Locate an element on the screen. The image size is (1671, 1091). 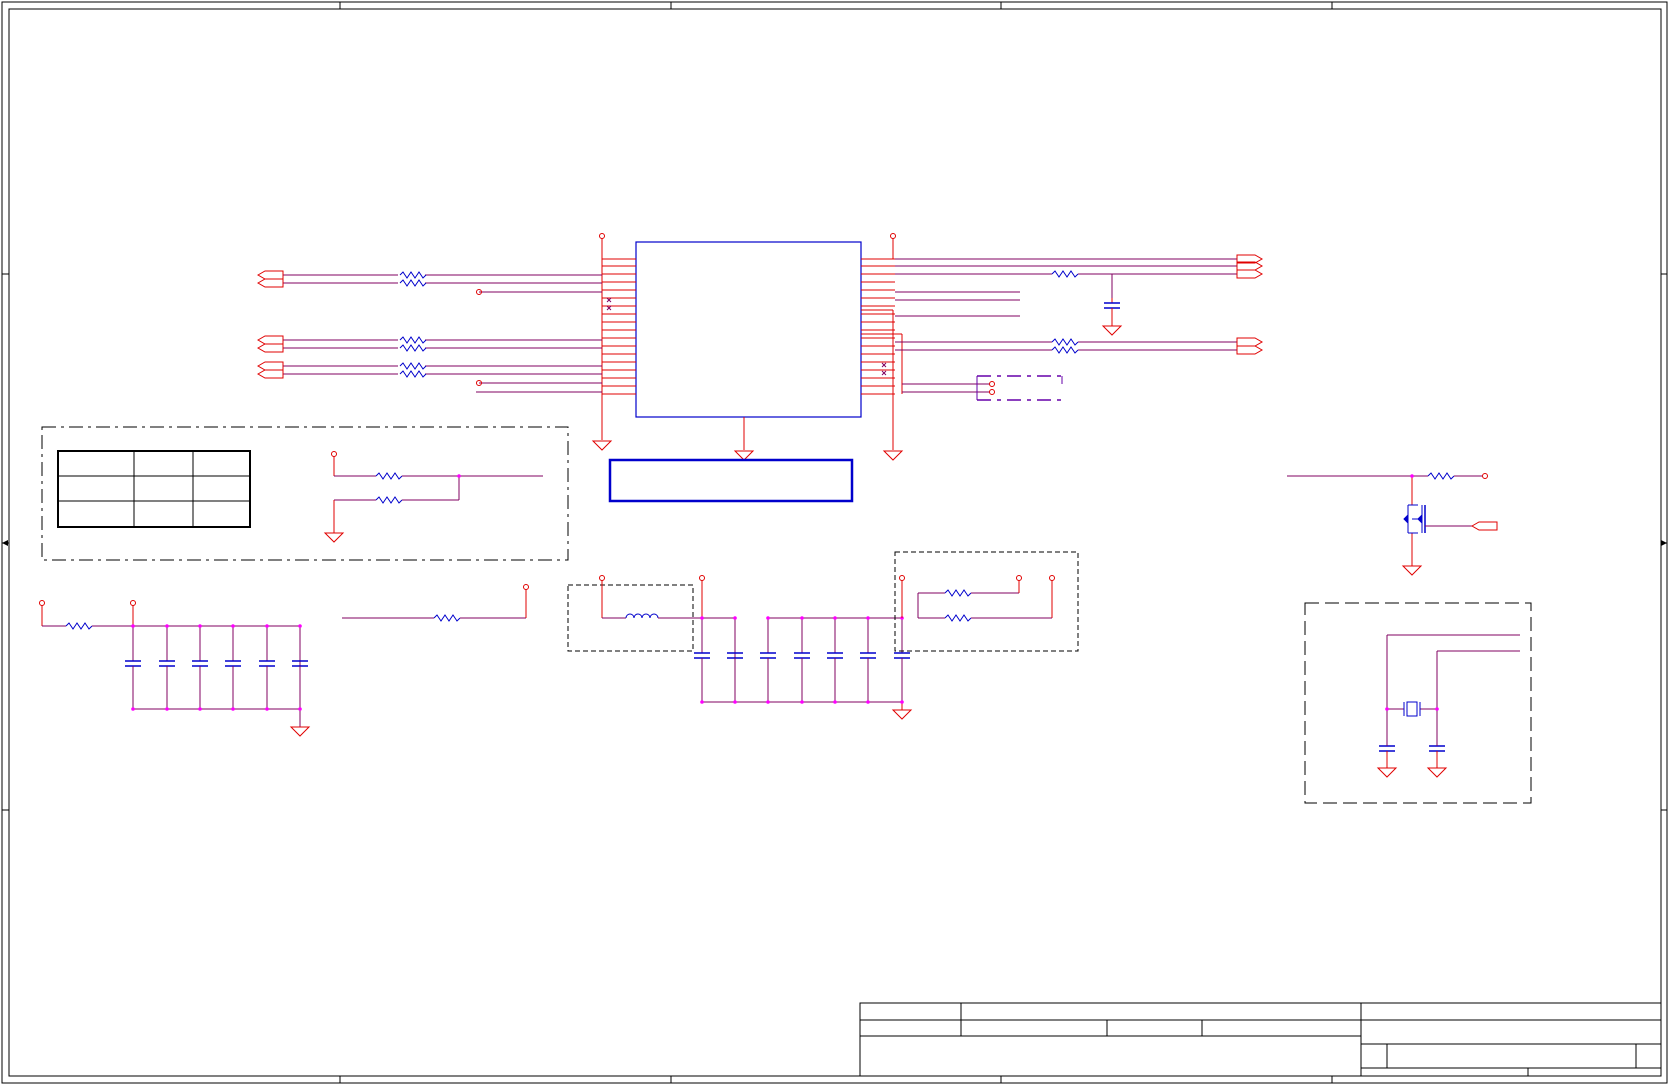
left-cap-bank is located at coordinates (175, 668).